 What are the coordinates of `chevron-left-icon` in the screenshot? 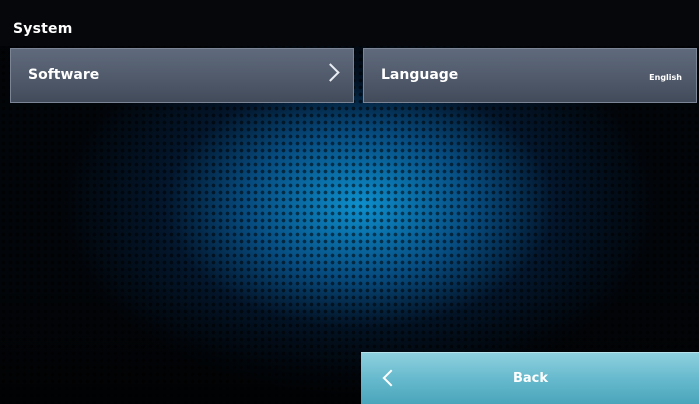 It's located at (391, 378).